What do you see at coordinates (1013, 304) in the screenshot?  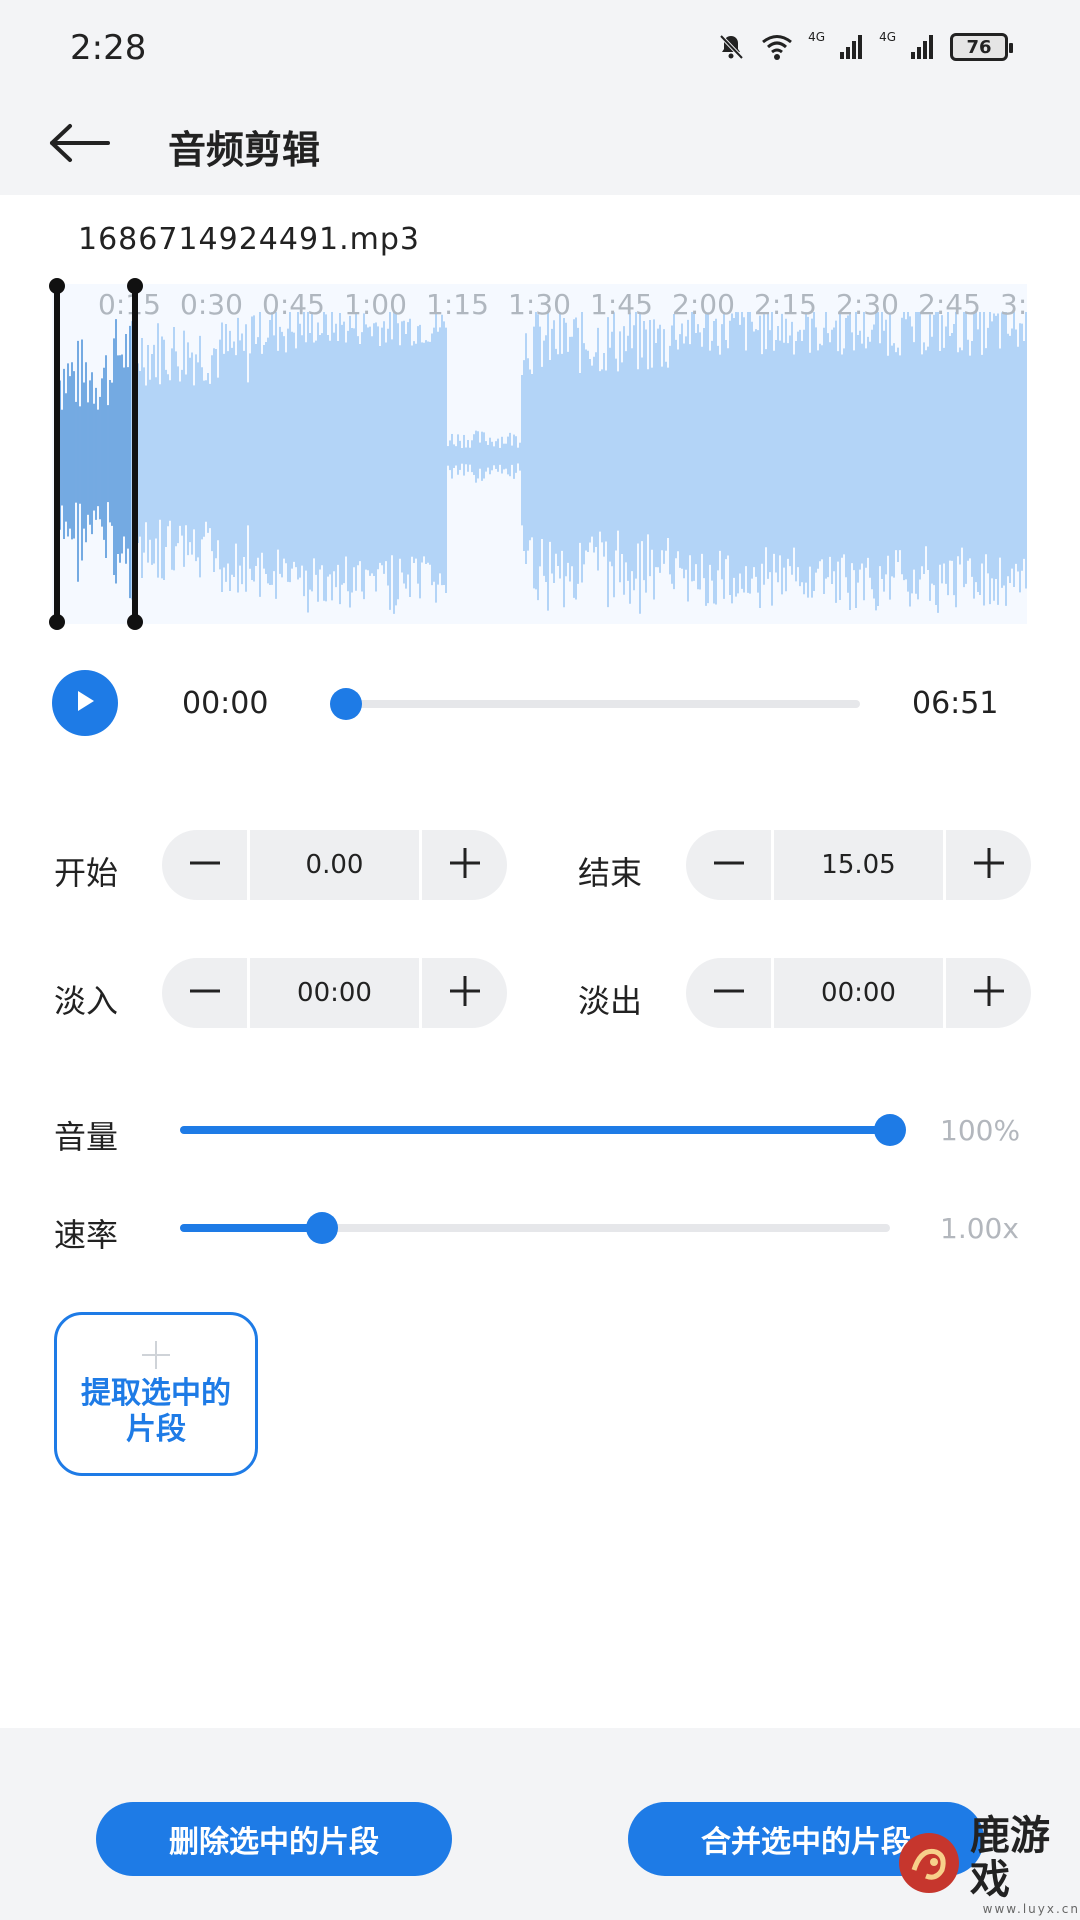 I see `timeline-tick: 3:0` at bounding box center [1013, 304].